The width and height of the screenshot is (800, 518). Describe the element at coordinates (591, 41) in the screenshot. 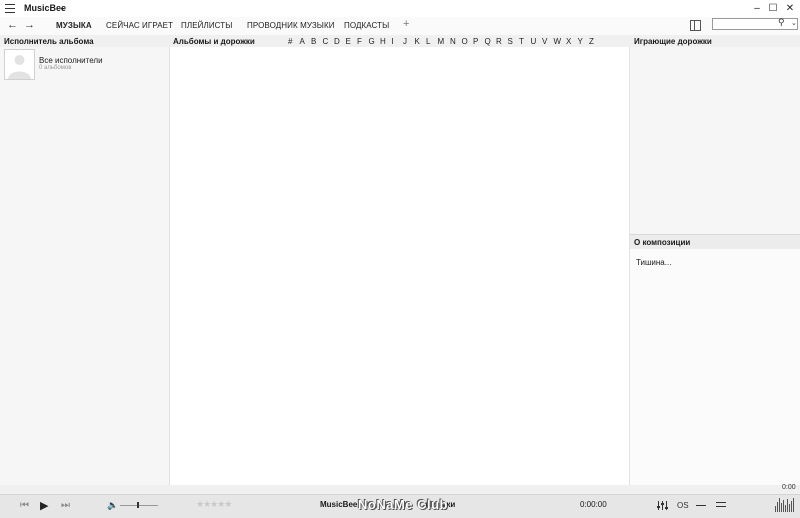

I see `alphabet-letter-z: Z` at that location.